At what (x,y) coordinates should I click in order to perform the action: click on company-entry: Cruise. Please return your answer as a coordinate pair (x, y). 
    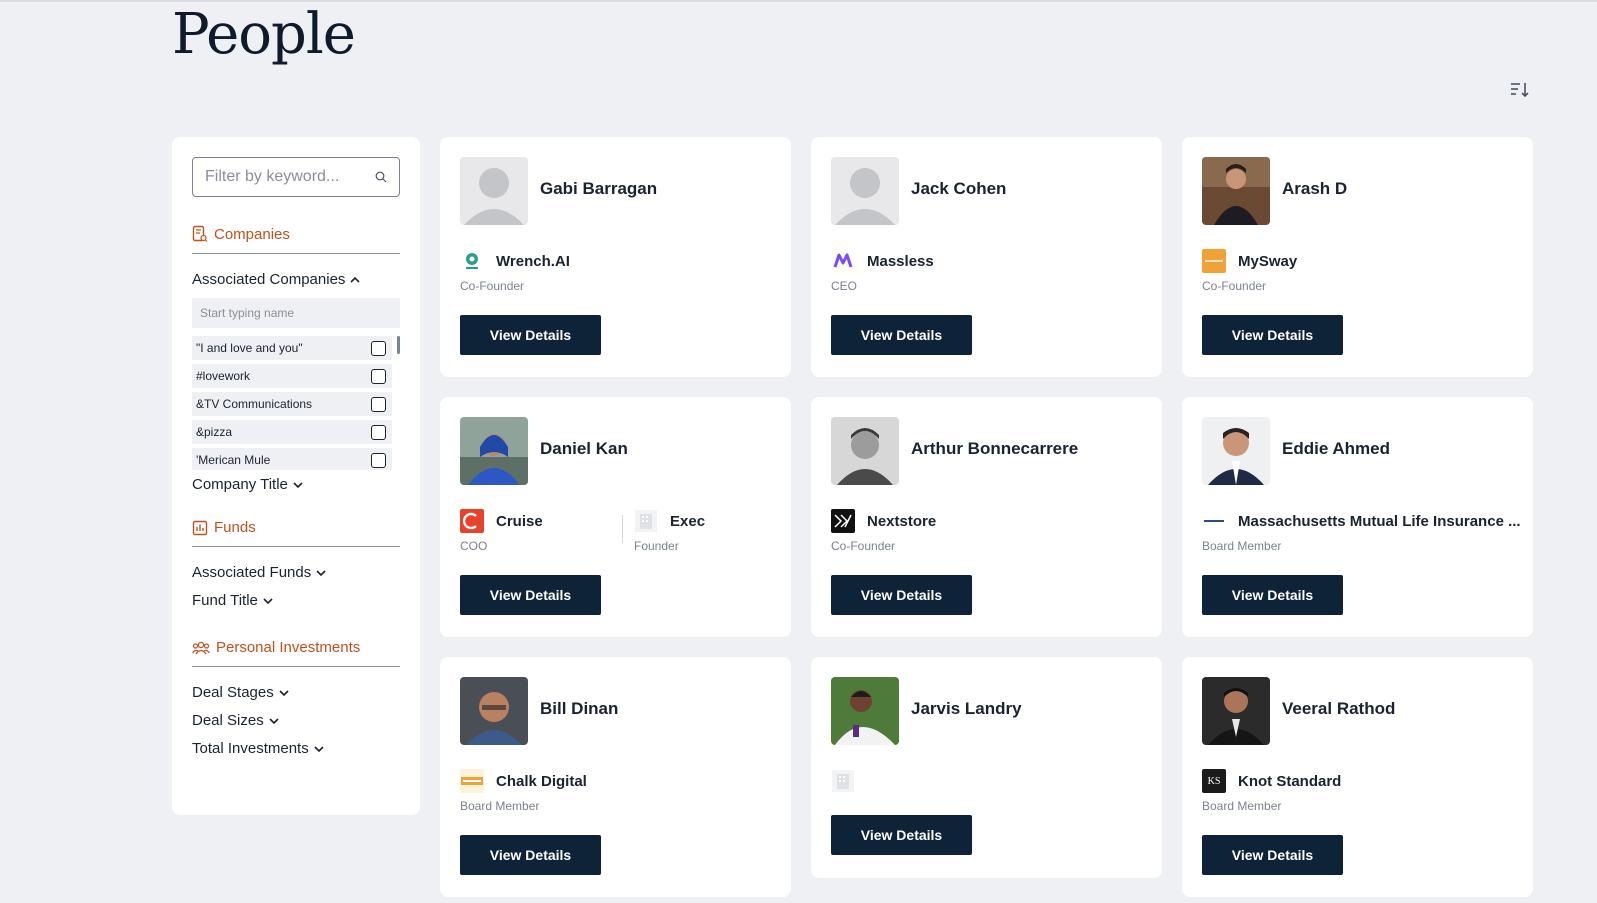
    Looking at the image, I should click on (501, 521).